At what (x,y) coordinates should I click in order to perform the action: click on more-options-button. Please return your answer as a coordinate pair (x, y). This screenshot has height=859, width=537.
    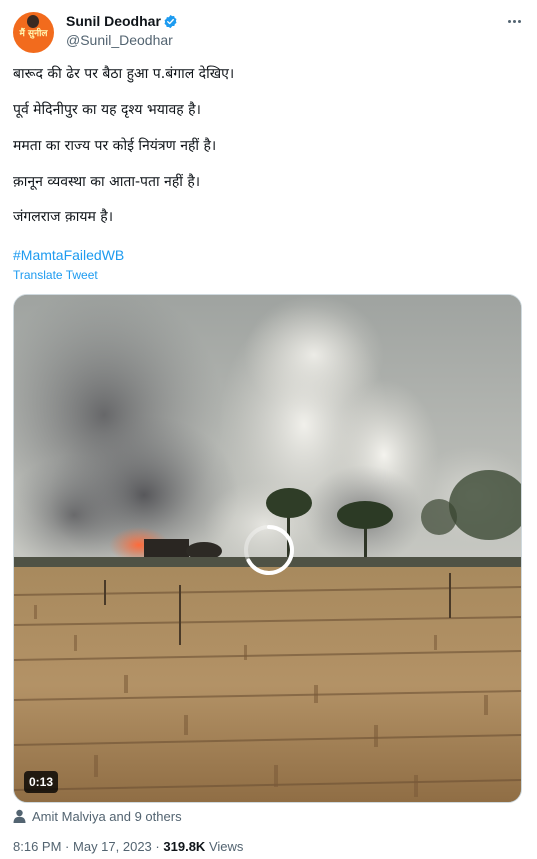
    Looking at the image, I should click on (514, 21).